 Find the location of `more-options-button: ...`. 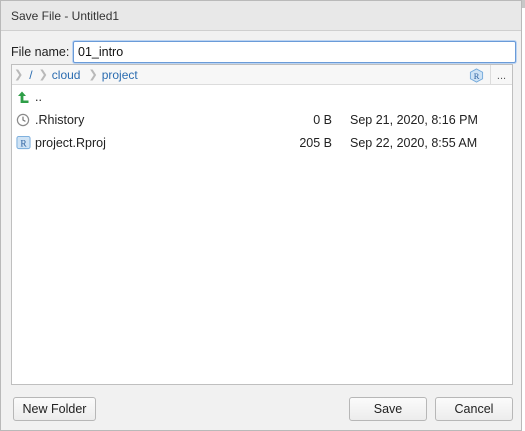

more-options-button: ... is located at coordinates (501, 74).